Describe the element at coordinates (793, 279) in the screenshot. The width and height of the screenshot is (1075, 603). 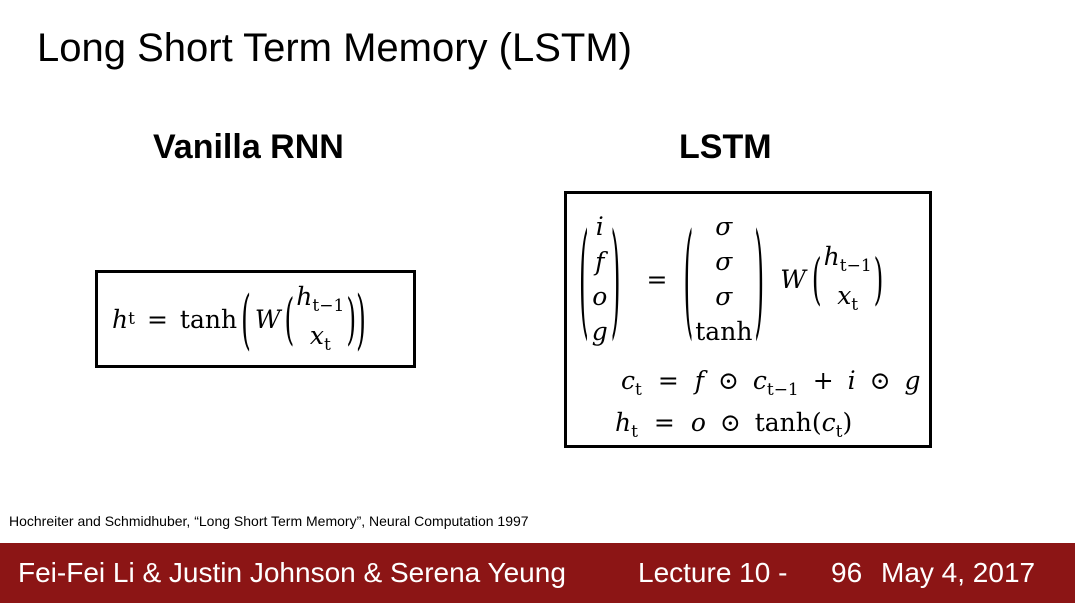
I see `lstm-weight: W` at that location.